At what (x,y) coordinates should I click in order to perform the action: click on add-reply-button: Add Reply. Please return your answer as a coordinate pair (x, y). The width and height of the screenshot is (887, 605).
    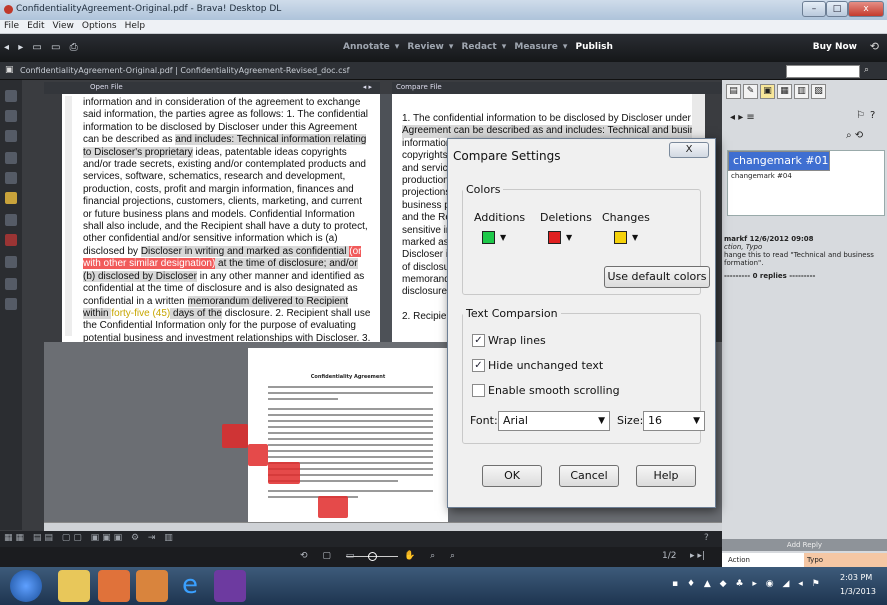
    Looking at the image, I should click on (804, 545).